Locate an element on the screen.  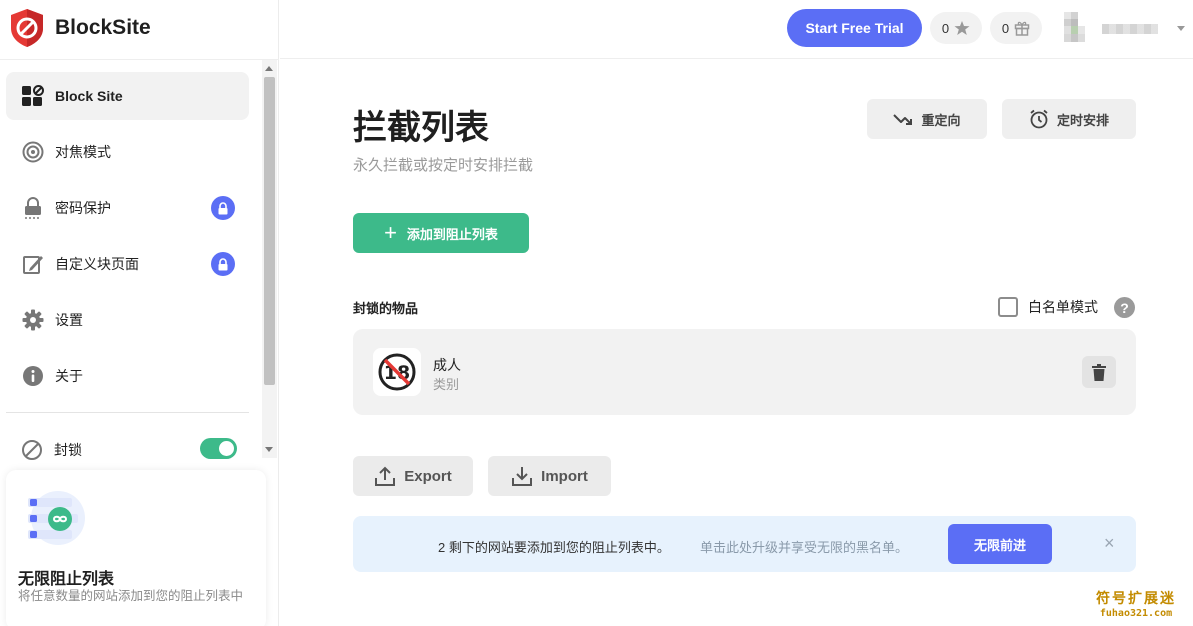
password-icon is located at coordinates (33, 208).